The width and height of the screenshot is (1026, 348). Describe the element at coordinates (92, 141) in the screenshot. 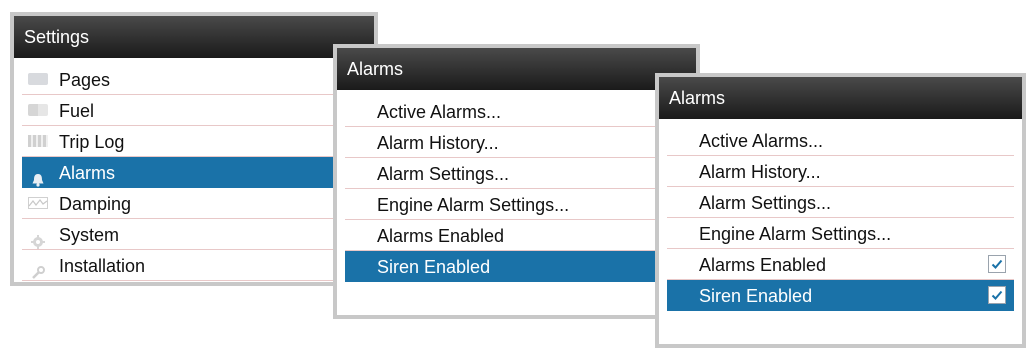

I see `settings-item-label: Trip Log` at that location.